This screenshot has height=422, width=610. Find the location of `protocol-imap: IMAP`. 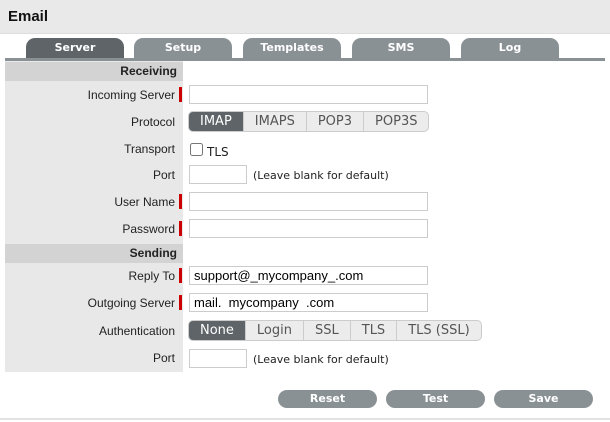

protocol-imap: IMAP is located at coordinates (216, 121).